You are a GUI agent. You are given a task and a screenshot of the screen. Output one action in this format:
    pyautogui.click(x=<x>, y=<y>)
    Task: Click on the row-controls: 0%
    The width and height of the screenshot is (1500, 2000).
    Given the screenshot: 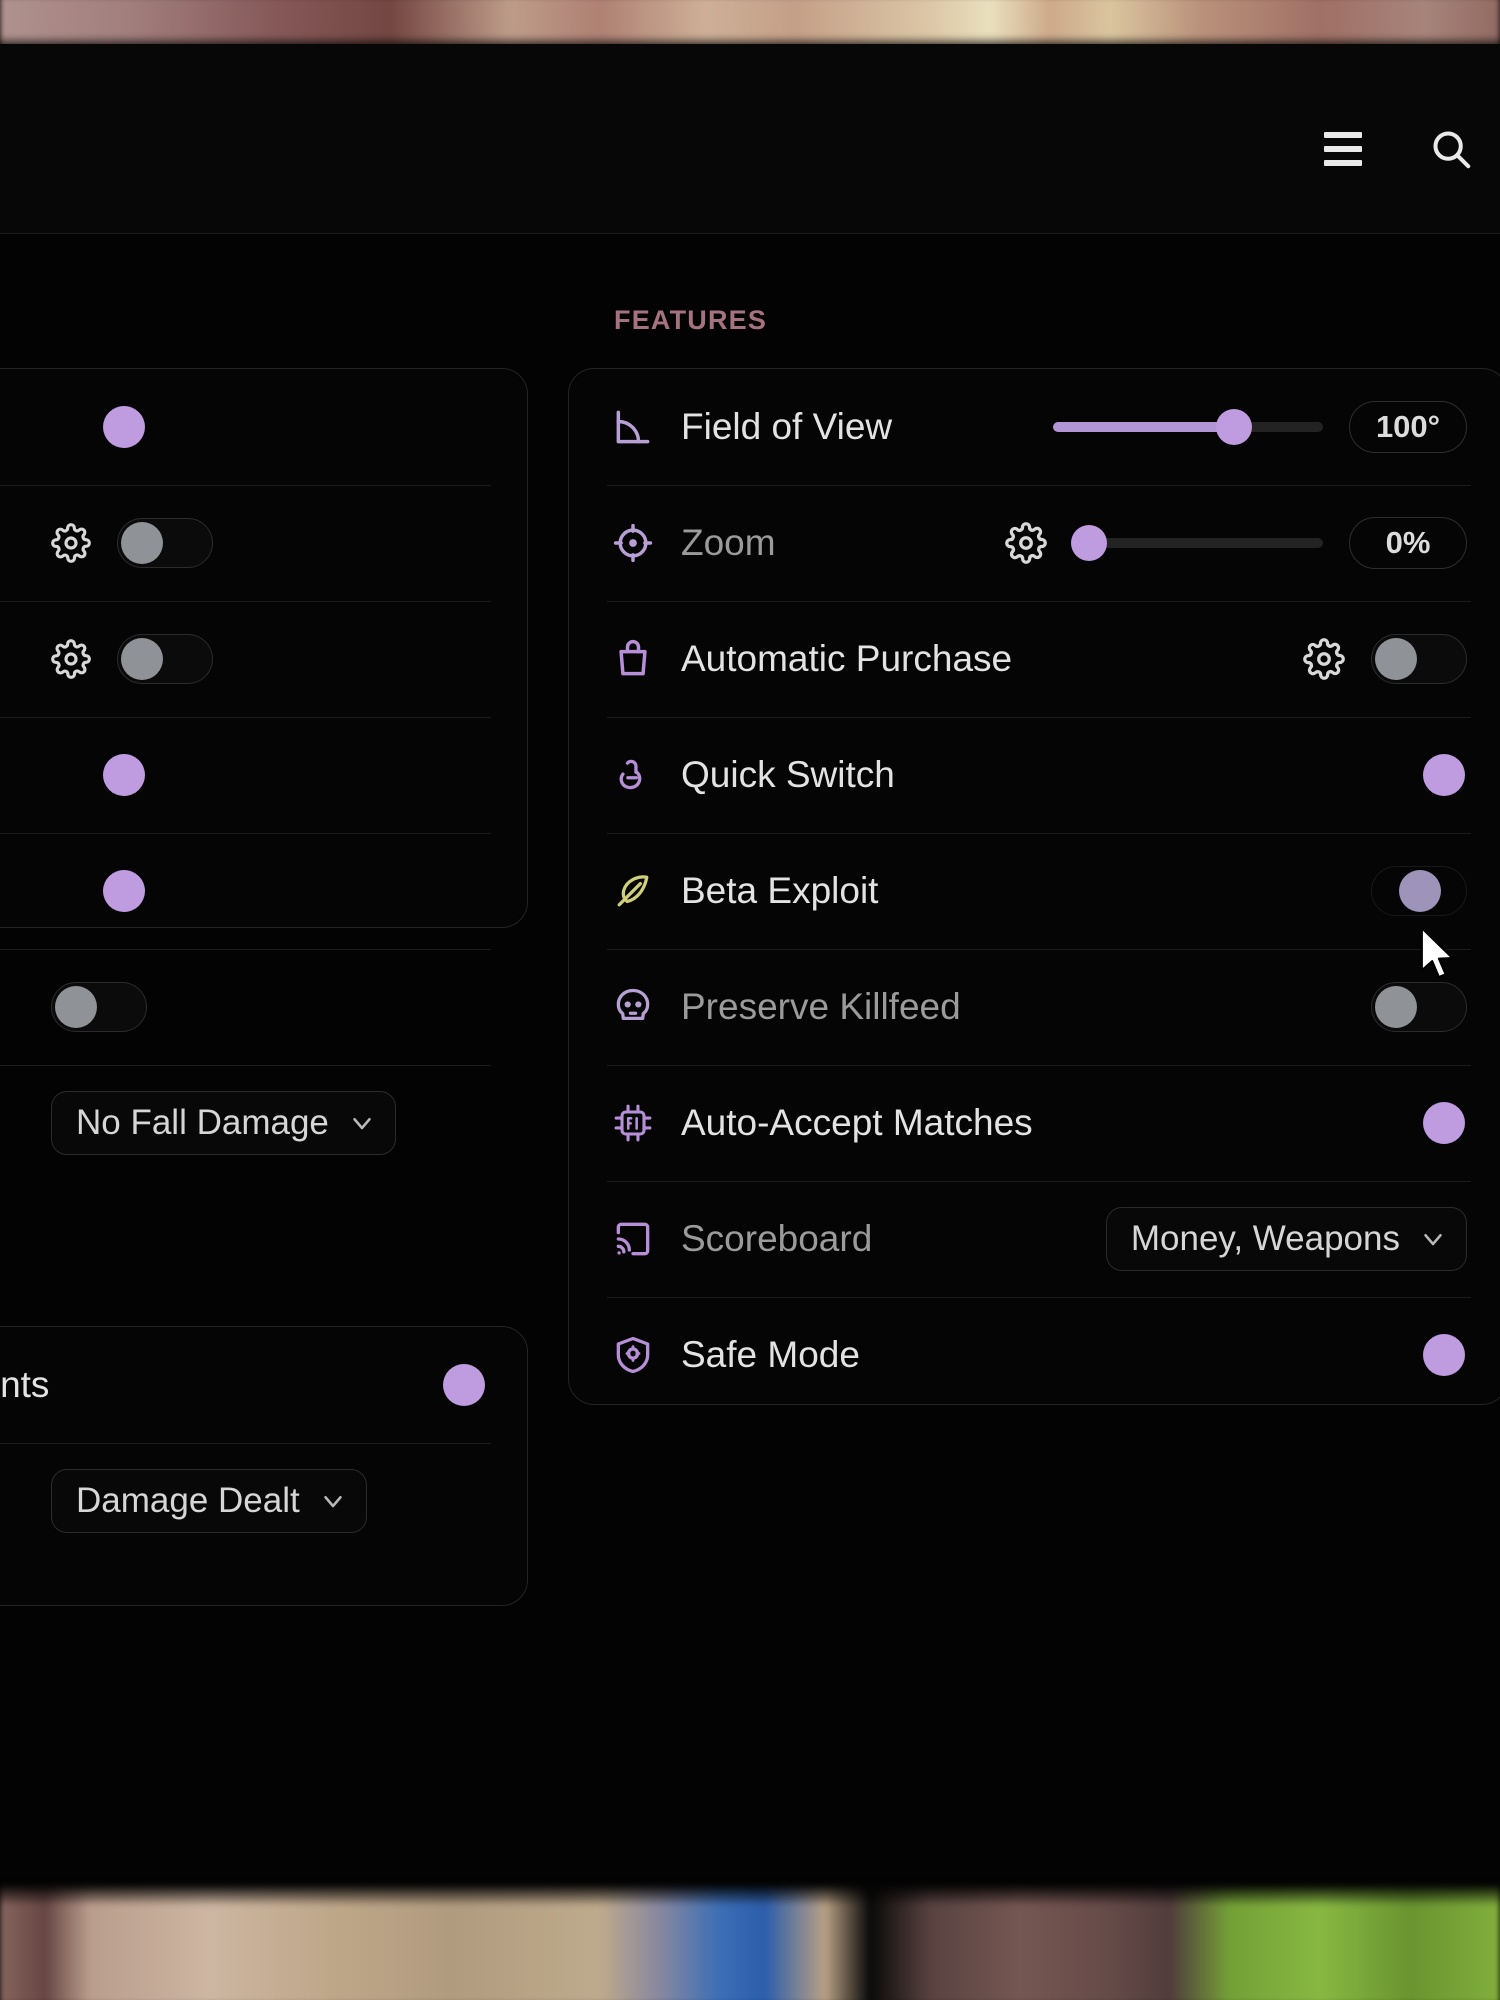 What is the action you would take?
    pyautogui.click(x=1236, y=543)
    